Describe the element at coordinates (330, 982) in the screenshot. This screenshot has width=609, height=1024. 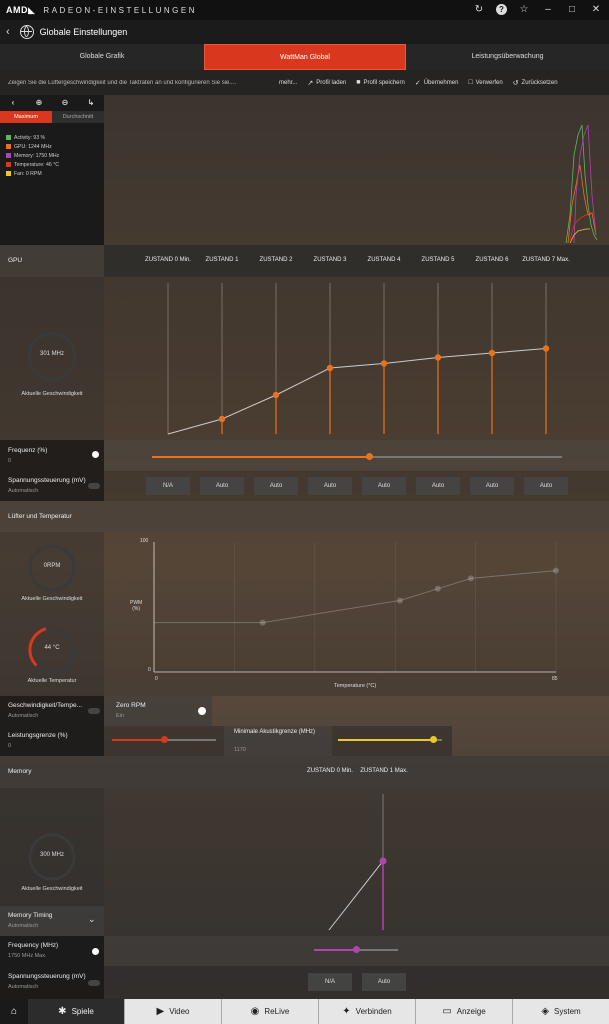
I see `memory-voltage-cell-0: N/A` at that location.